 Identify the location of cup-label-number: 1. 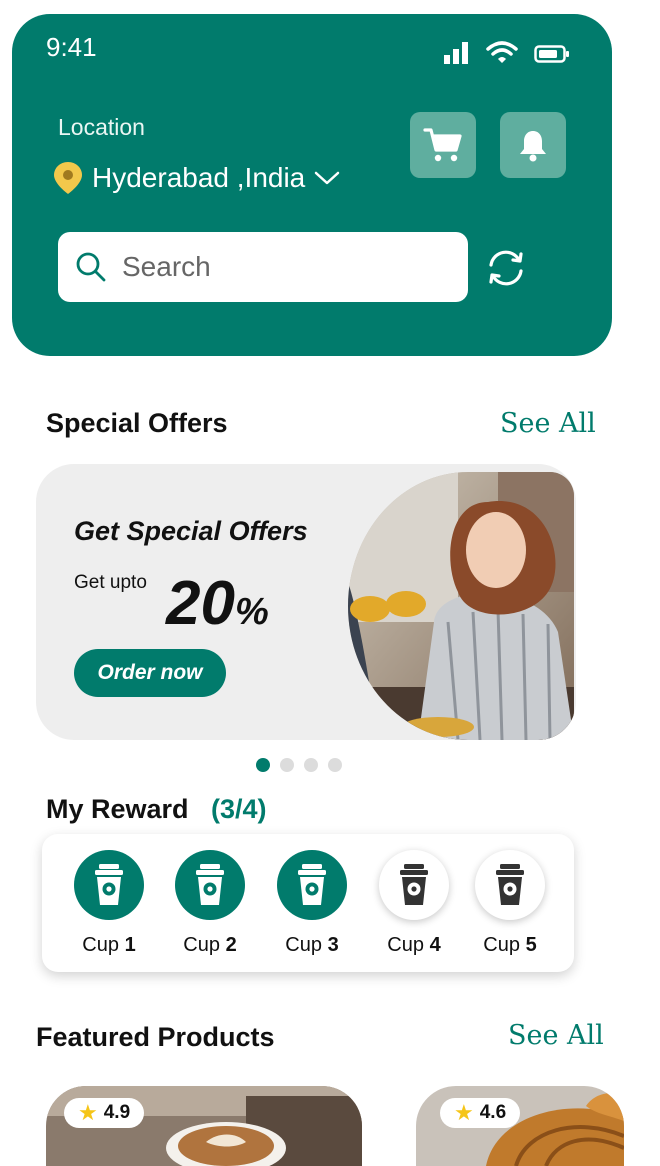
(130, 945).